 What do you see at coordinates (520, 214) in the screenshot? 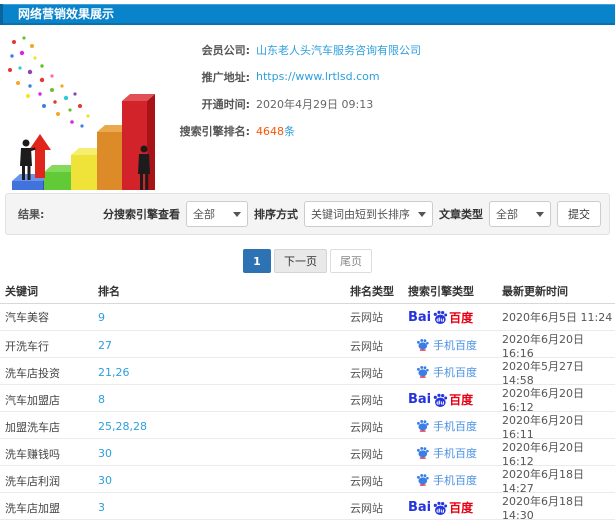
I see `article-type-select: 全部` at bounding box center [520, 214].